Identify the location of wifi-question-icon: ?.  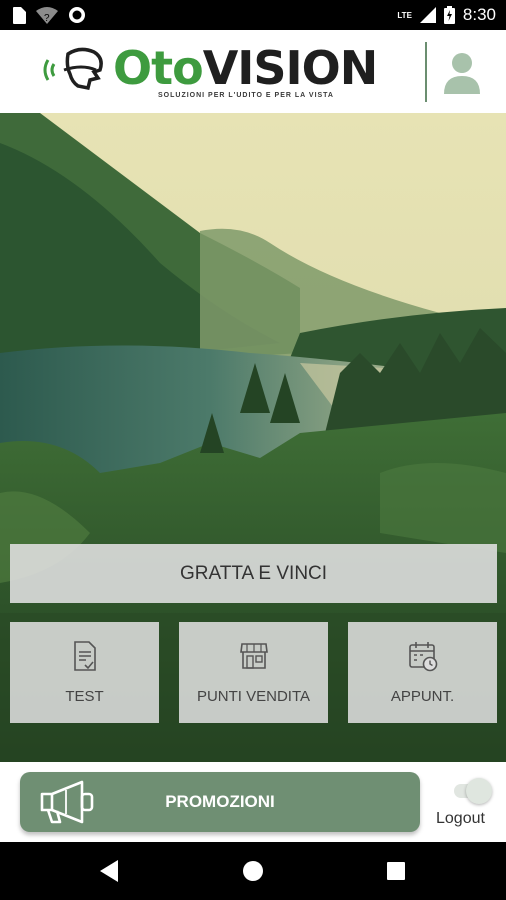
(47, 15).